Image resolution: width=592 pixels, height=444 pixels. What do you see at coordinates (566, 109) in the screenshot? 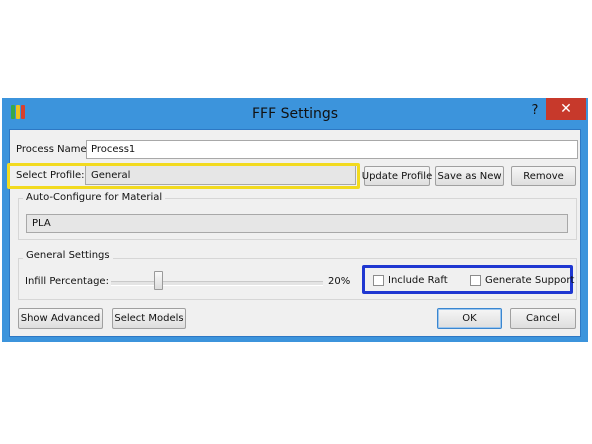
I see `close-button: ✕` at bounding box center [566, 109].